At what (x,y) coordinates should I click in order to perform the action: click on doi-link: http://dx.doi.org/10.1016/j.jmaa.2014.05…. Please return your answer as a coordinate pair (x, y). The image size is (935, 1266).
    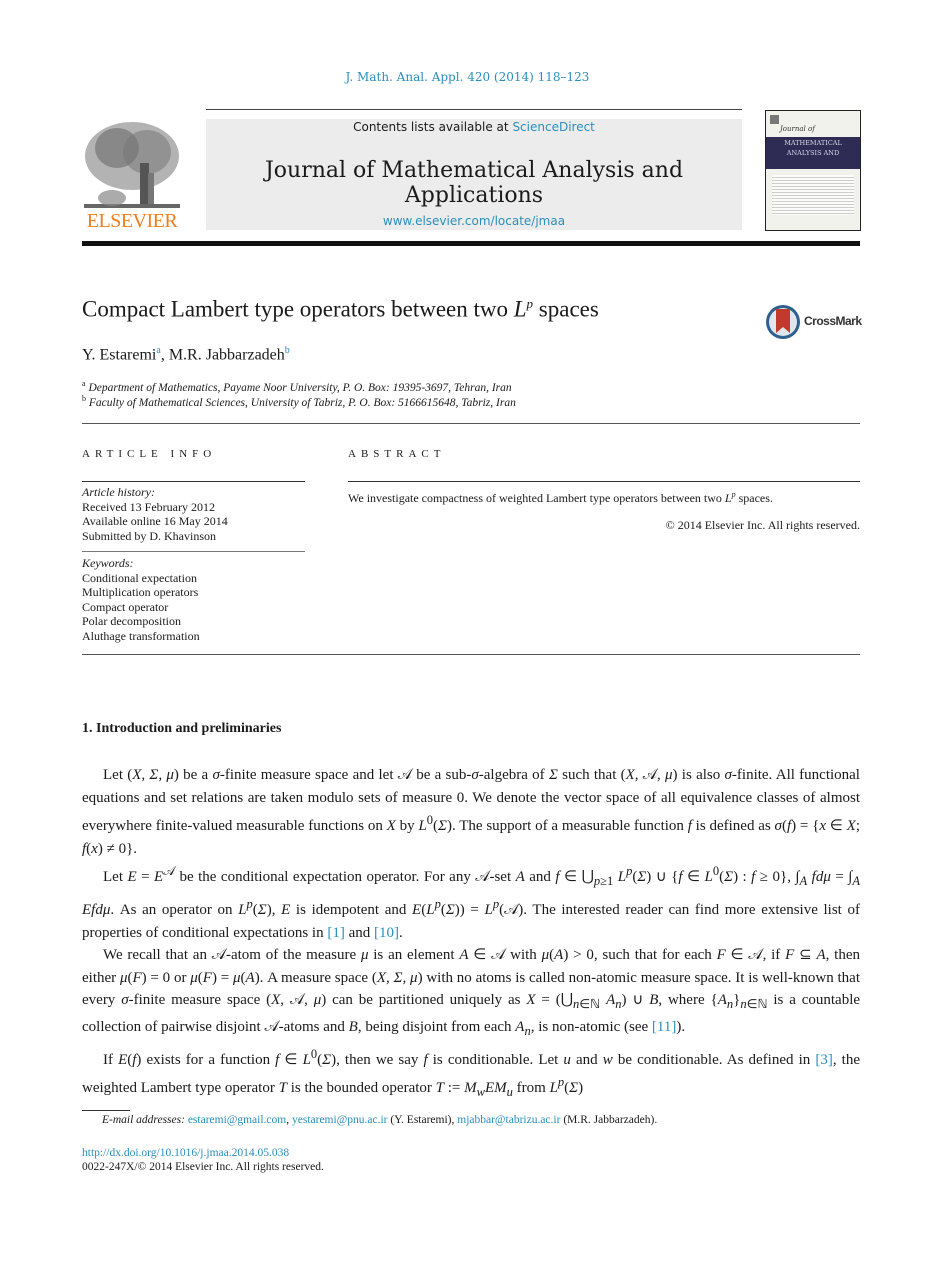
    Looking at the image, I should click on (185, 1153).